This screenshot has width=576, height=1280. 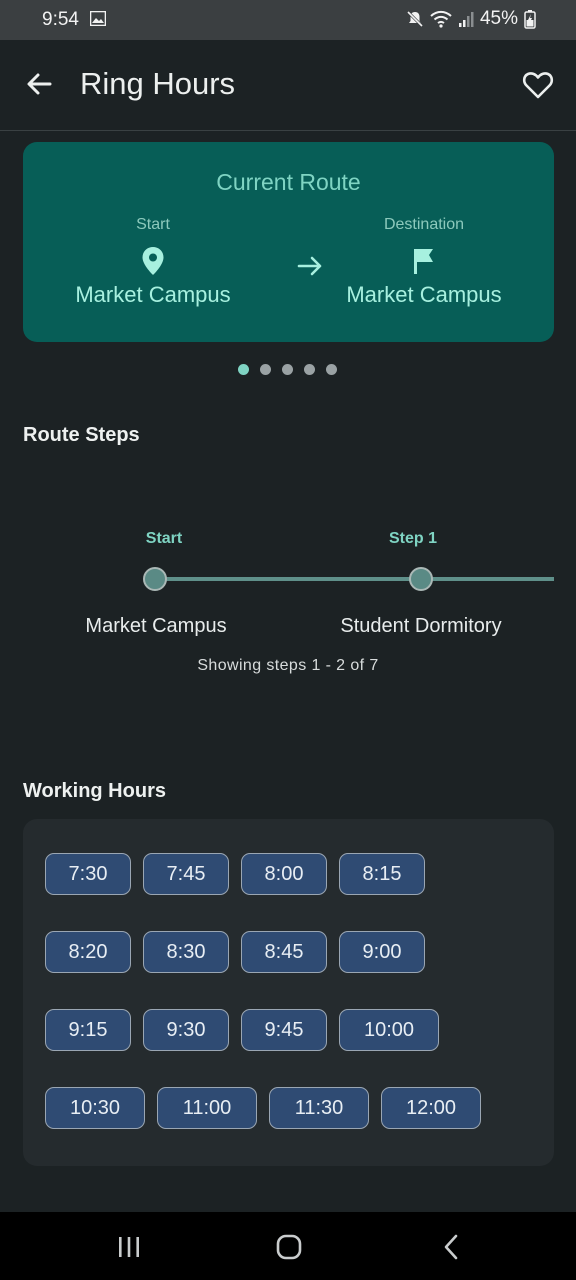 I want to click on status-time: 9:54, so click(x=60, y=19).